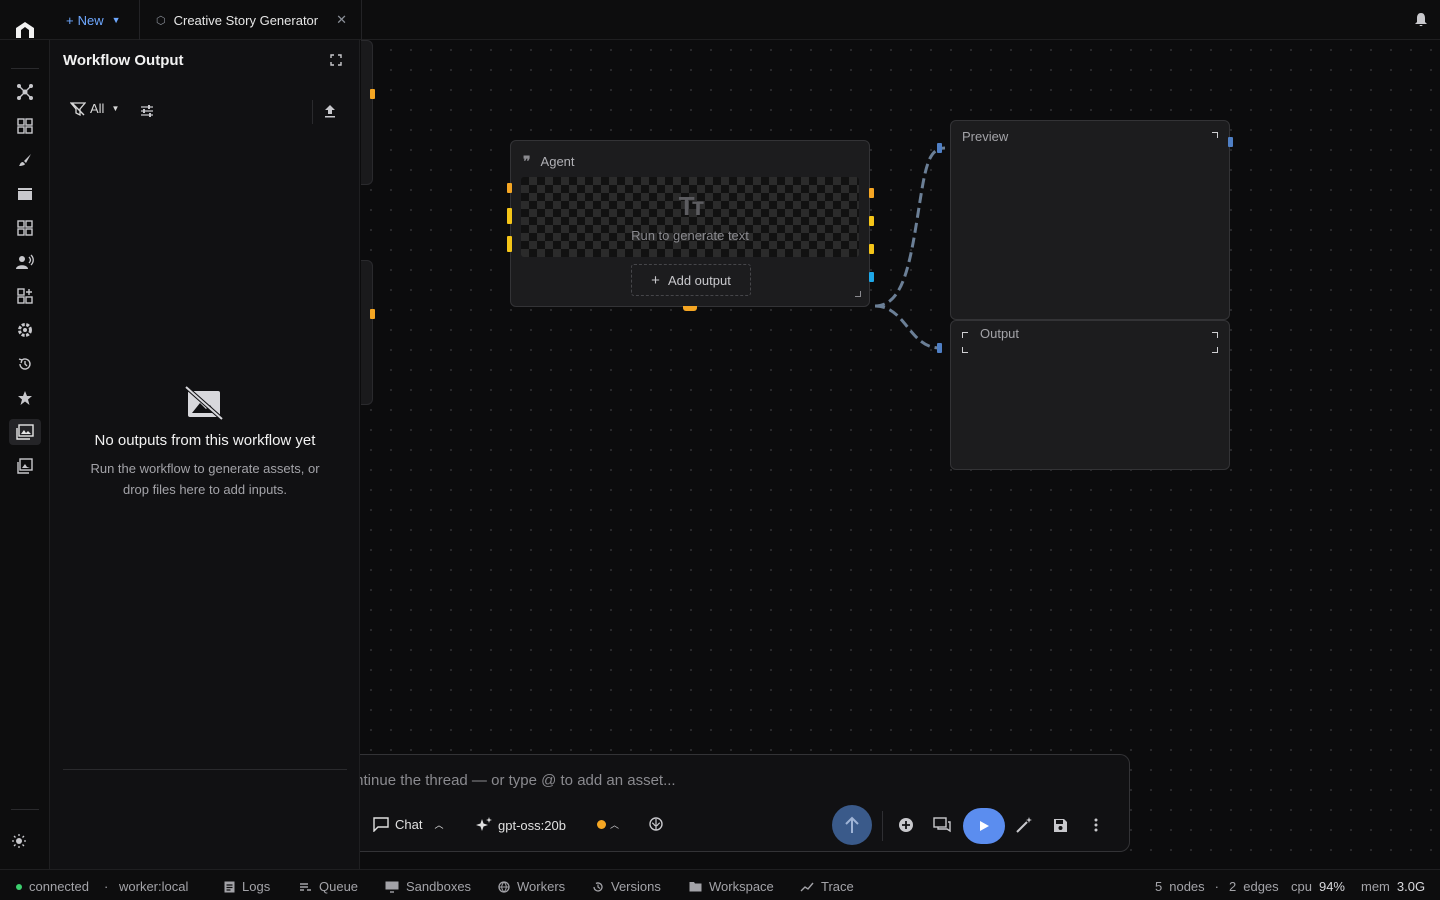  I want to click on nodes-icon, so click(25, 92).